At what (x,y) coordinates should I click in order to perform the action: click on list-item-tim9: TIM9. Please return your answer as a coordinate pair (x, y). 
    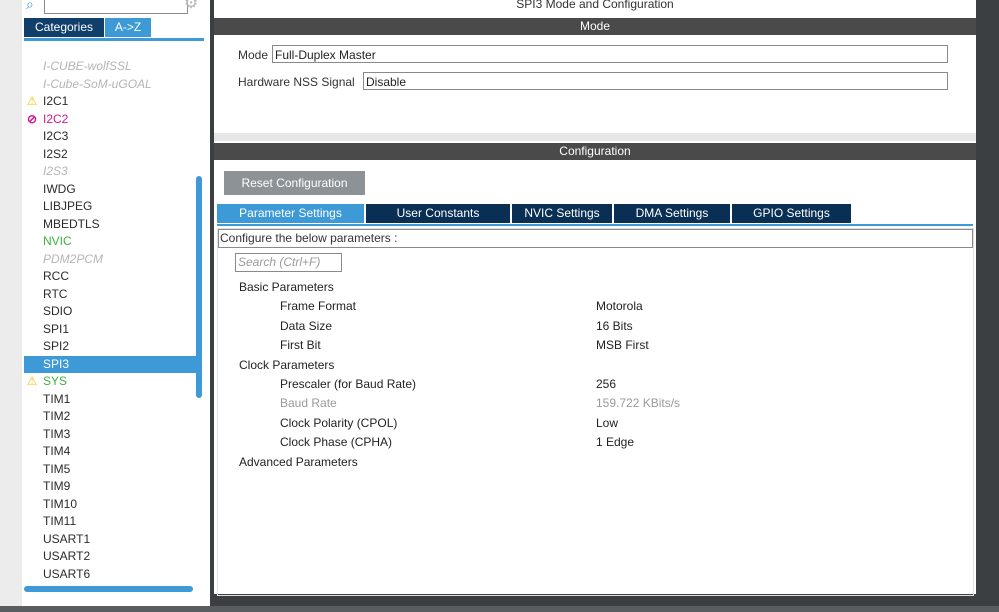
    Looking at the image, I should click on (110, 487).